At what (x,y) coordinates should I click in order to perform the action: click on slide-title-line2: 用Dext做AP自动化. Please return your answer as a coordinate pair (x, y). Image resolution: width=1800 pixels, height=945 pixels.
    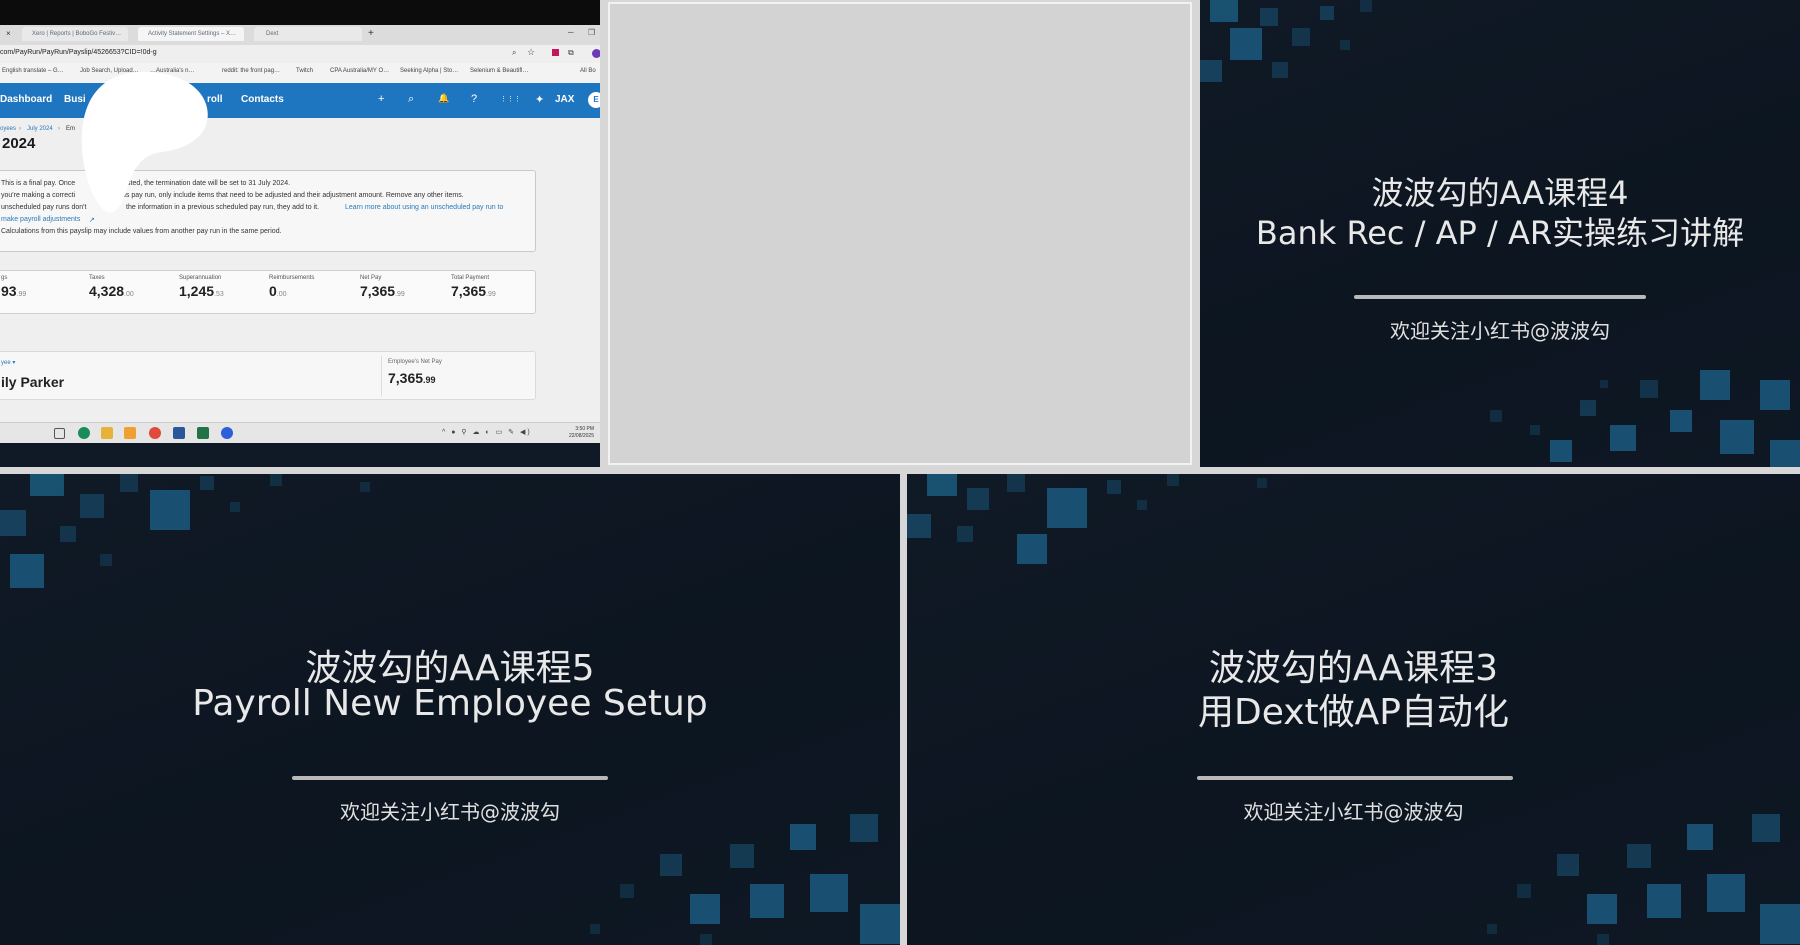
    Looking at the image, I should click on (1353, 712).